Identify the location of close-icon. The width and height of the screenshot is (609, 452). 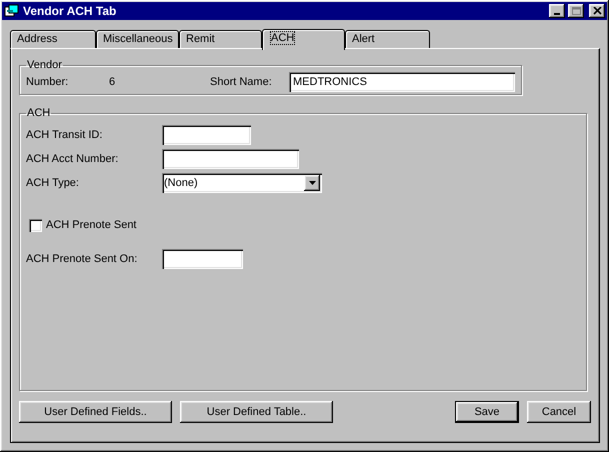
(597, 11).